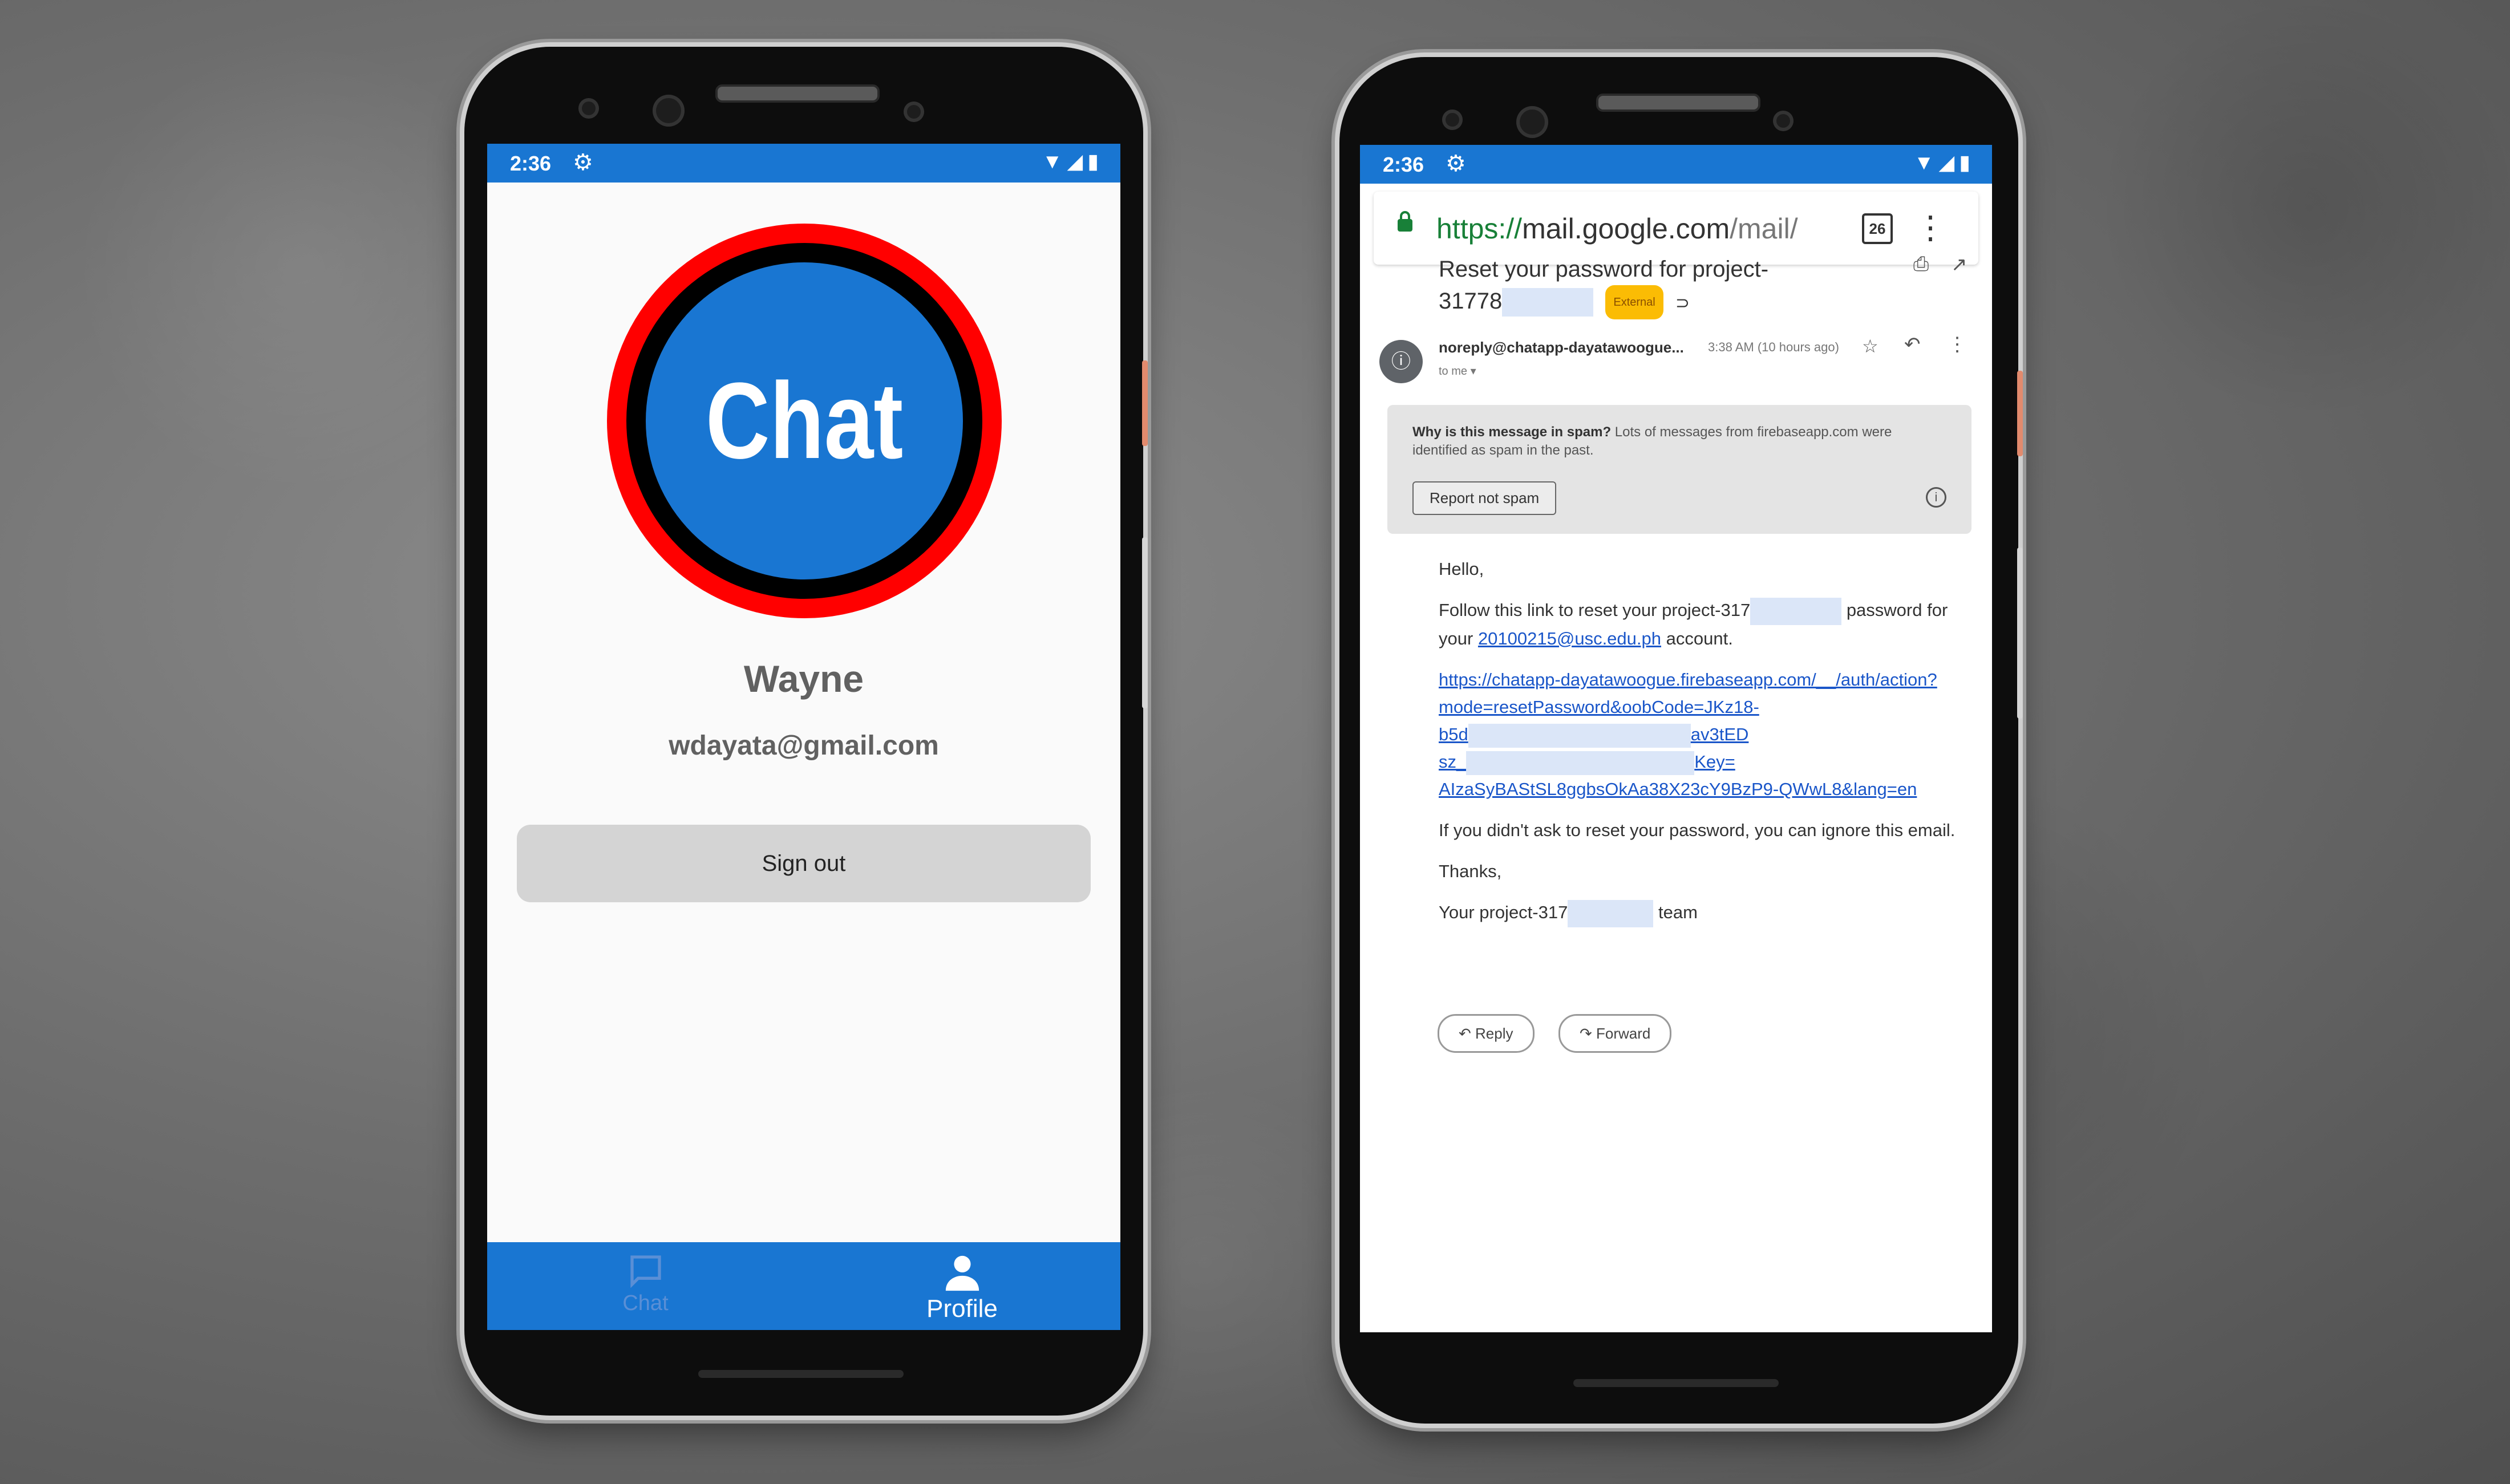 Image resolution: width=2510 pixels, height=1484 pixels. Describe the element at coordinates (1599, 707) in the screenshot. I see `reset-link-line-2: mode=resetPassword&oobCode=JKz18-` at that location.